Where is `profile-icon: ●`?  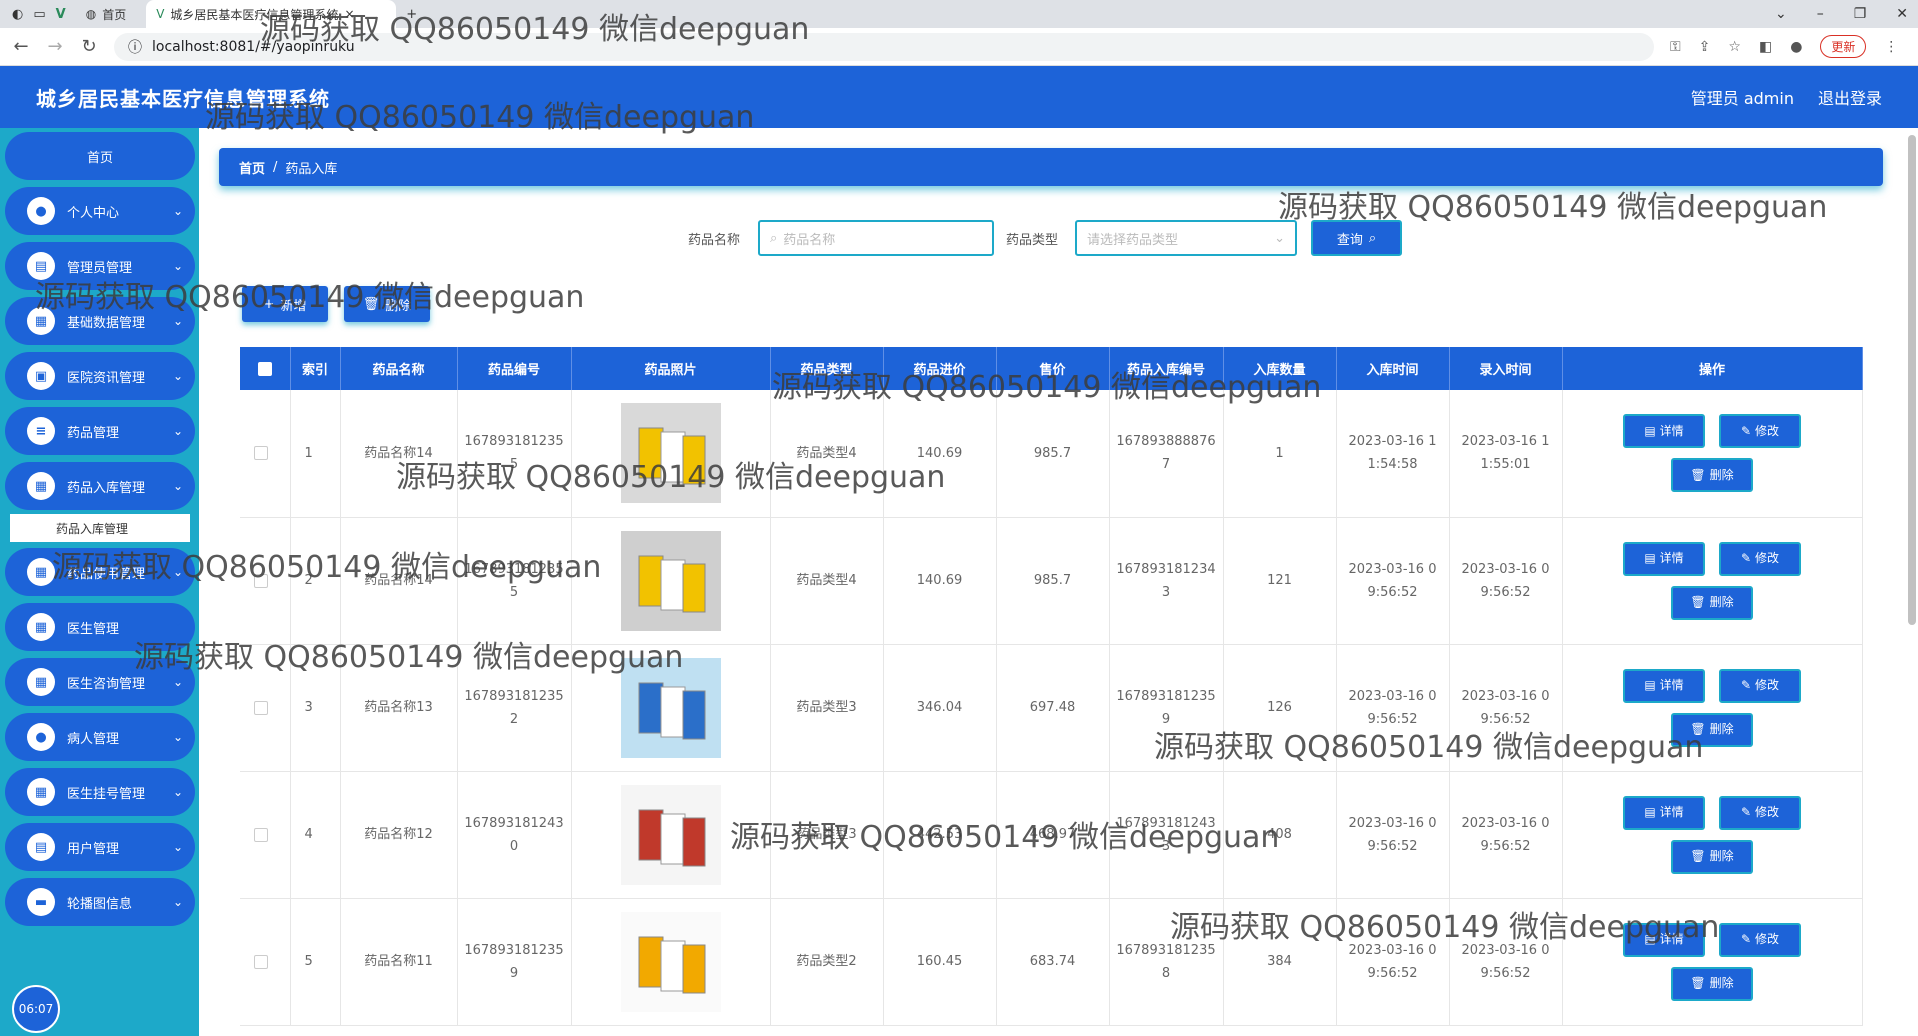
profile-icon: ● is located at coordinates (1796, 47).